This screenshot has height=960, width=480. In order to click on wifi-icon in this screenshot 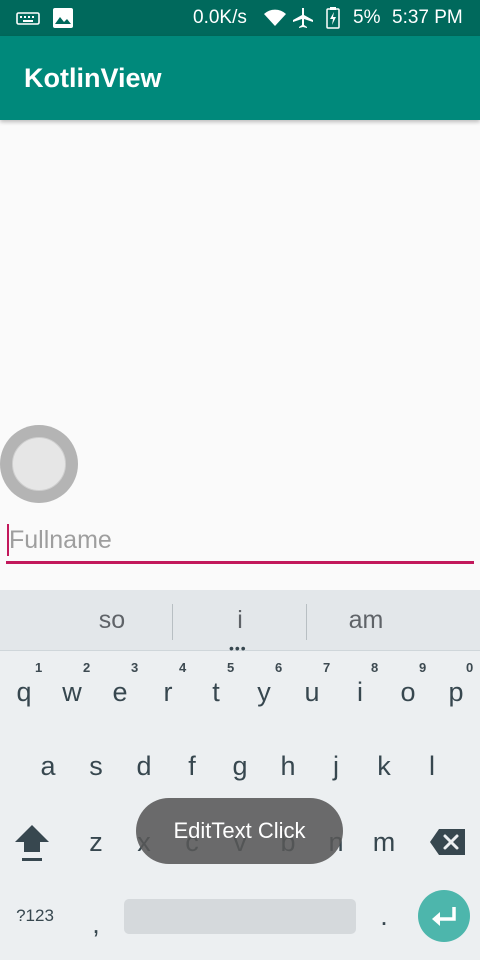, I will do `click(275, 18)`.